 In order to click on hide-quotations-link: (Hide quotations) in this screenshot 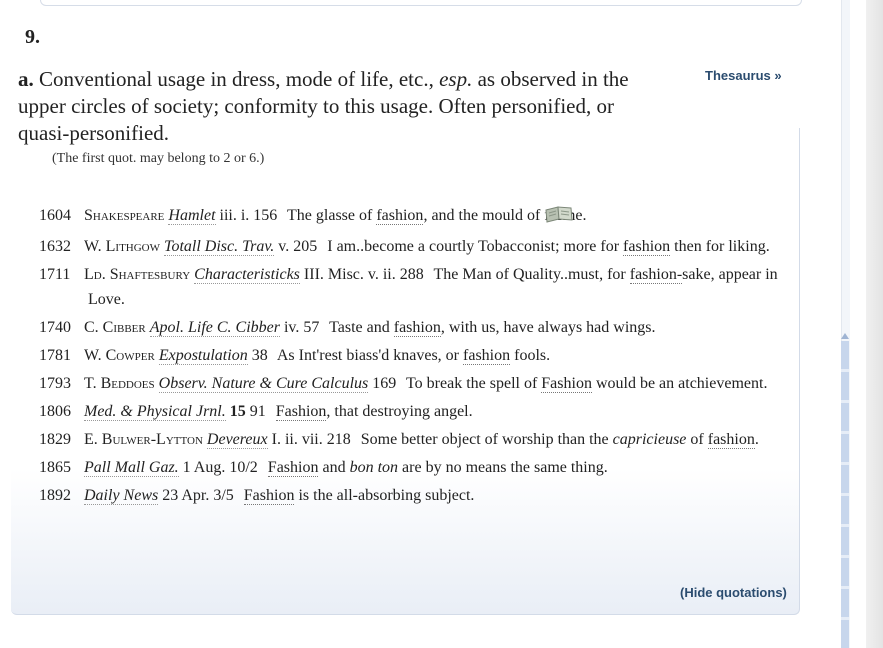, I will do `click(733, 592)`.